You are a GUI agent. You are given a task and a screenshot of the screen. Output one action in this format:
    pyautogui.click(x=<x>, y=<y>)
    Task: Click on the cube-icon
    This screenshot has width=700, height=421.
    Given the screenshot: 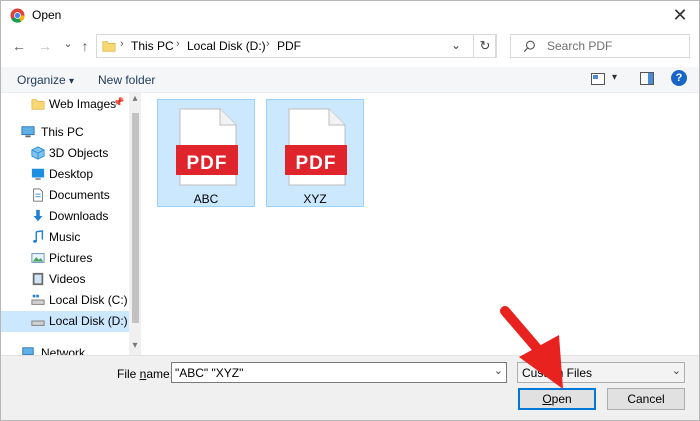 What is the action you would take?
    pyautogui.click(x=38, y=153)
    